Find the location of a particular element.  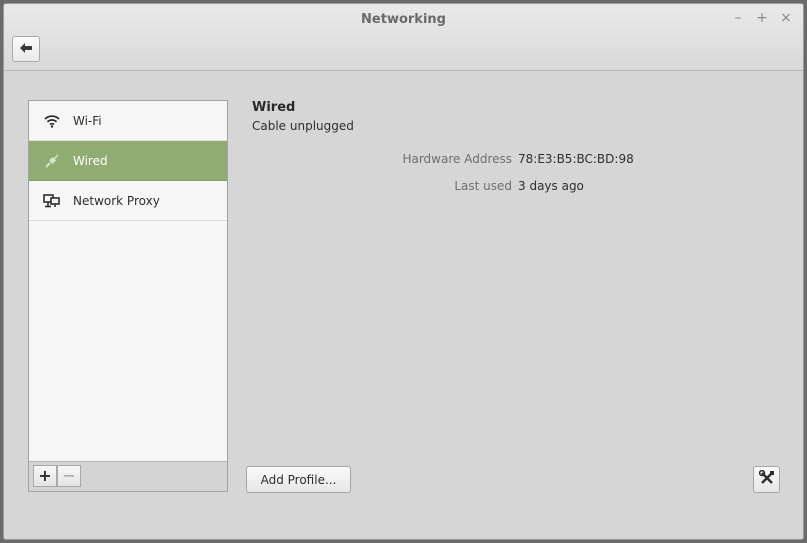

sidebar-item-label: Network Proxy is located at coordinates (116, 200).